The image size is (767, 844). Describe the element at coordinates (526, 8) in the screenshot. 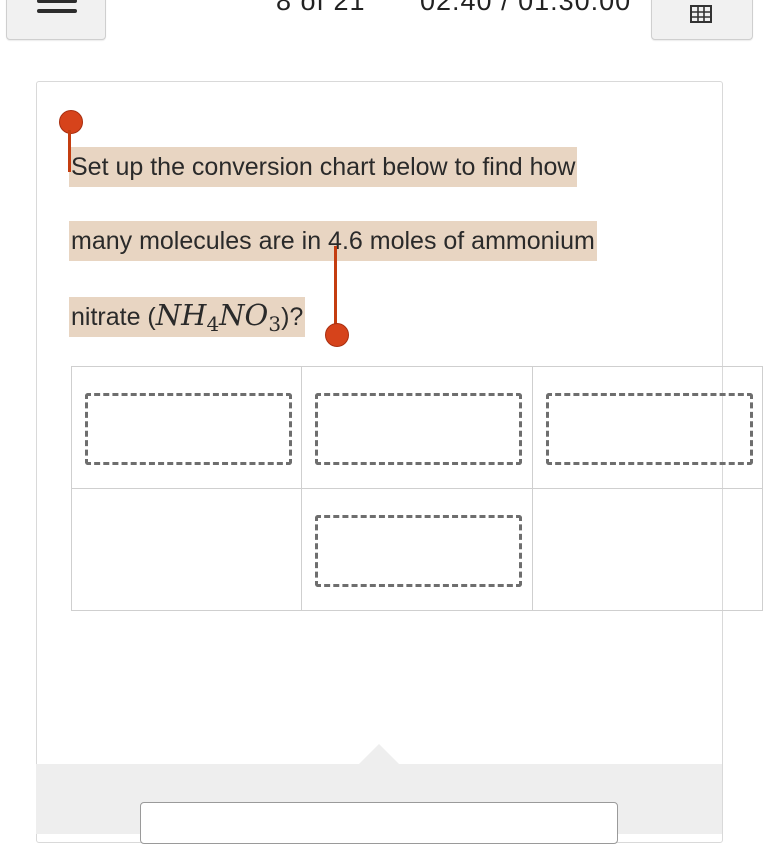

I see `timer: 02:40 / 01:30:00` at that location.